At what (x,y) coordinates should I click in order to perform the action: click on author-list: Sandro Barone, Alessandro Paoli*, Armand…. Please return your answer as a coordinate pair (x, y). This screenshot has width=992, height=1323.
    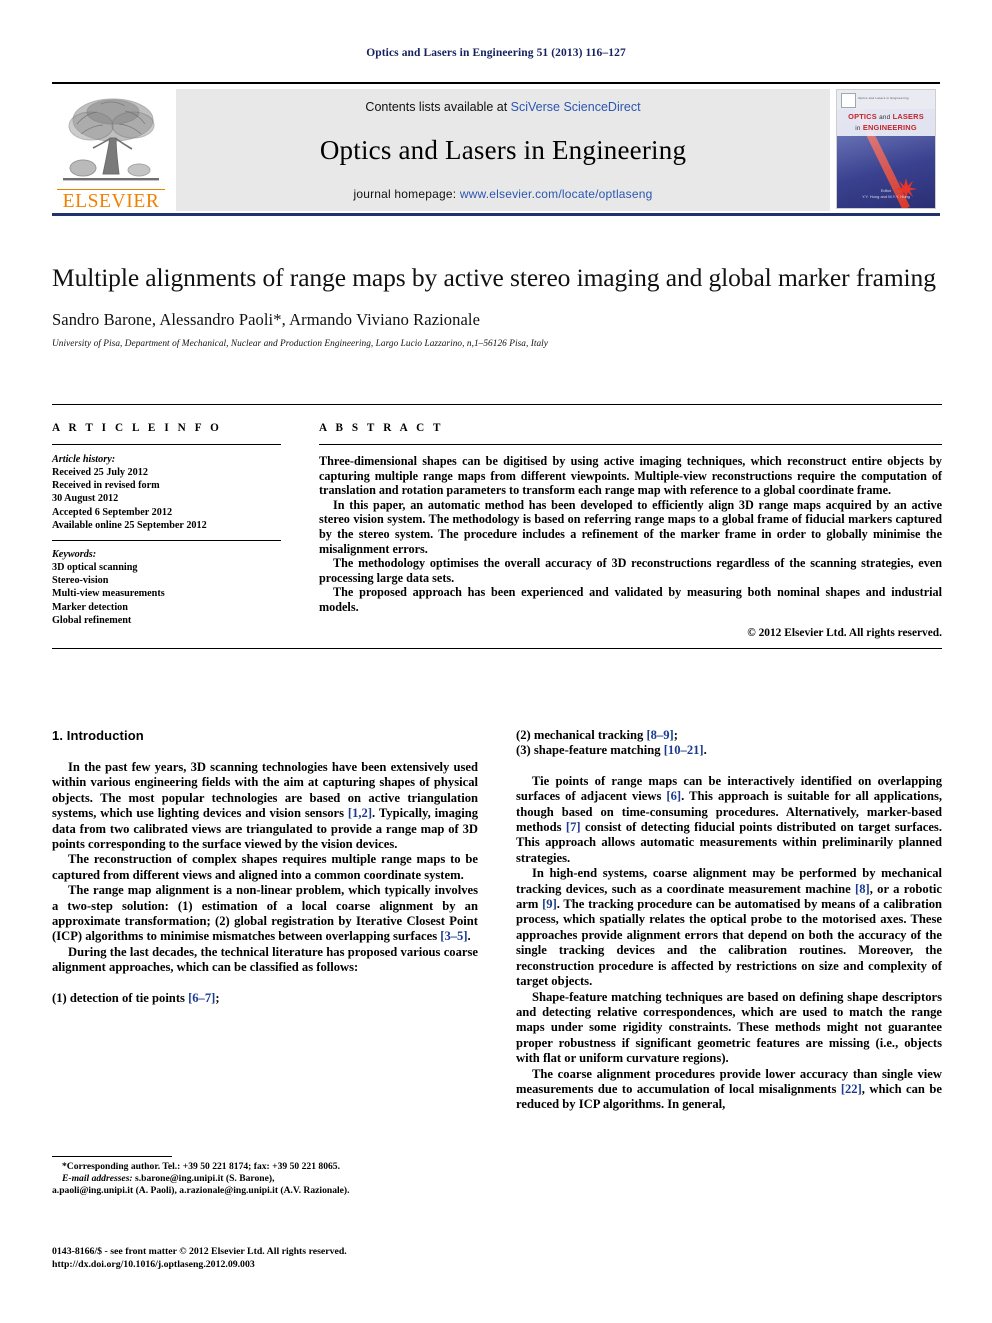
    Looking at the image, I should click on (266, 319).